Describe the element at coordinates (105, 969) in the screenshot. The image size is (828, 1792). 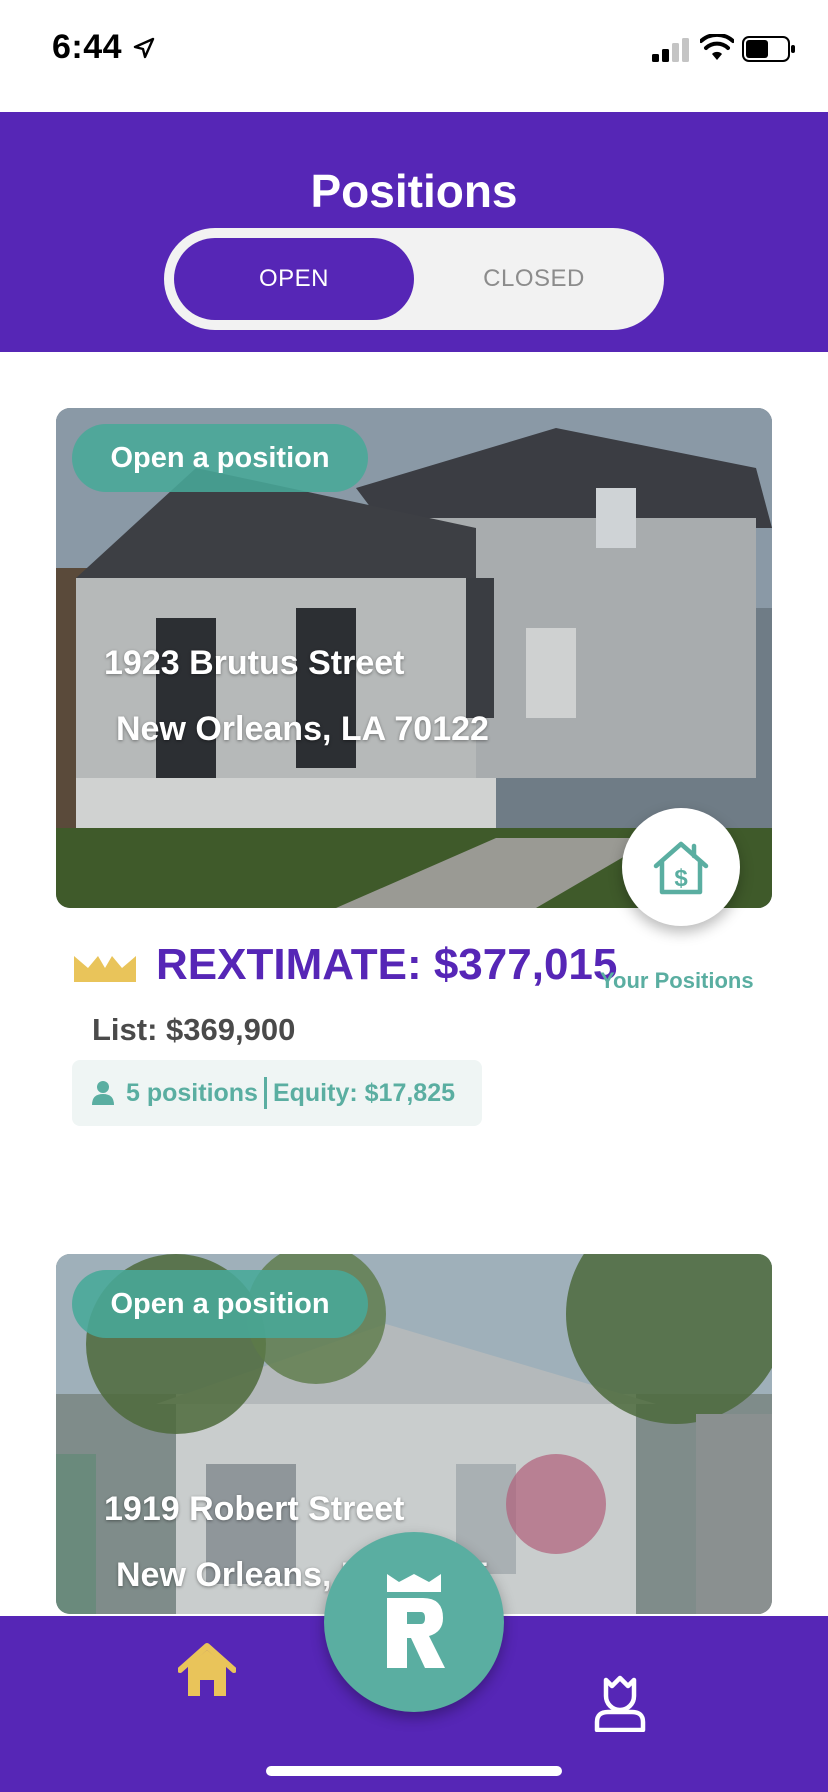
I see `crown-icon` at that location.